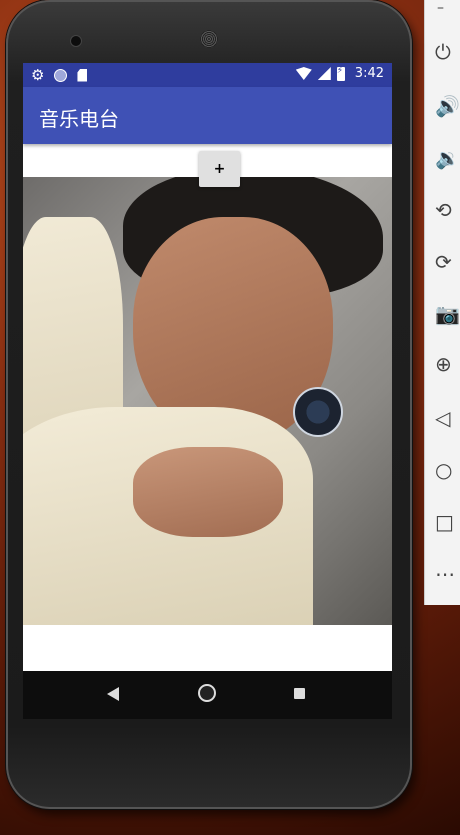 The width and height of the screenshot is (460, 835). What do you see at coordinates (113, 694) in the screenshot?
I see `back-icon` at bounding box center [113, 694].